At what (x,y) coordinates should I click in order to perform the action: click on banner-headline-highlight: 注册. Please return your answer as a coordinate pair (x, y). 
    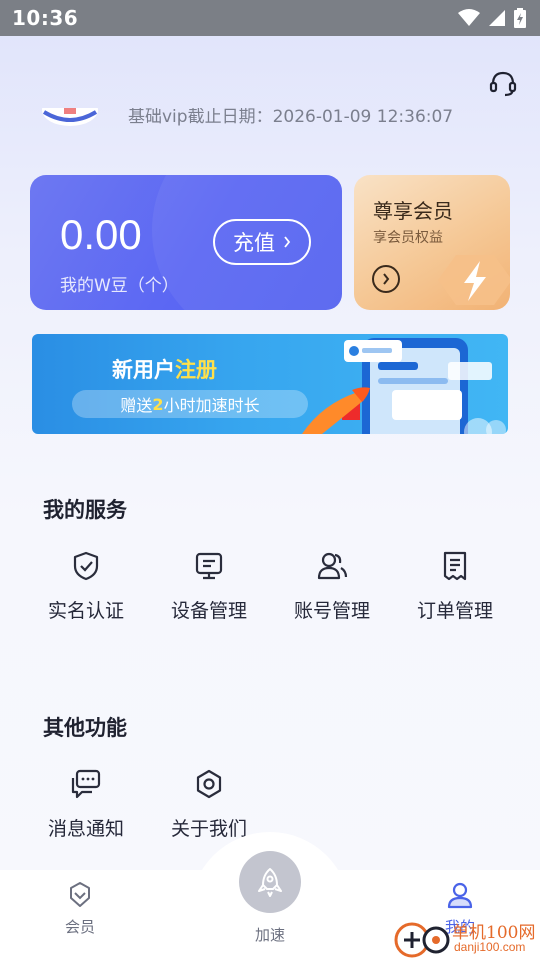
    Looking at the image, I should click on (196, 370).